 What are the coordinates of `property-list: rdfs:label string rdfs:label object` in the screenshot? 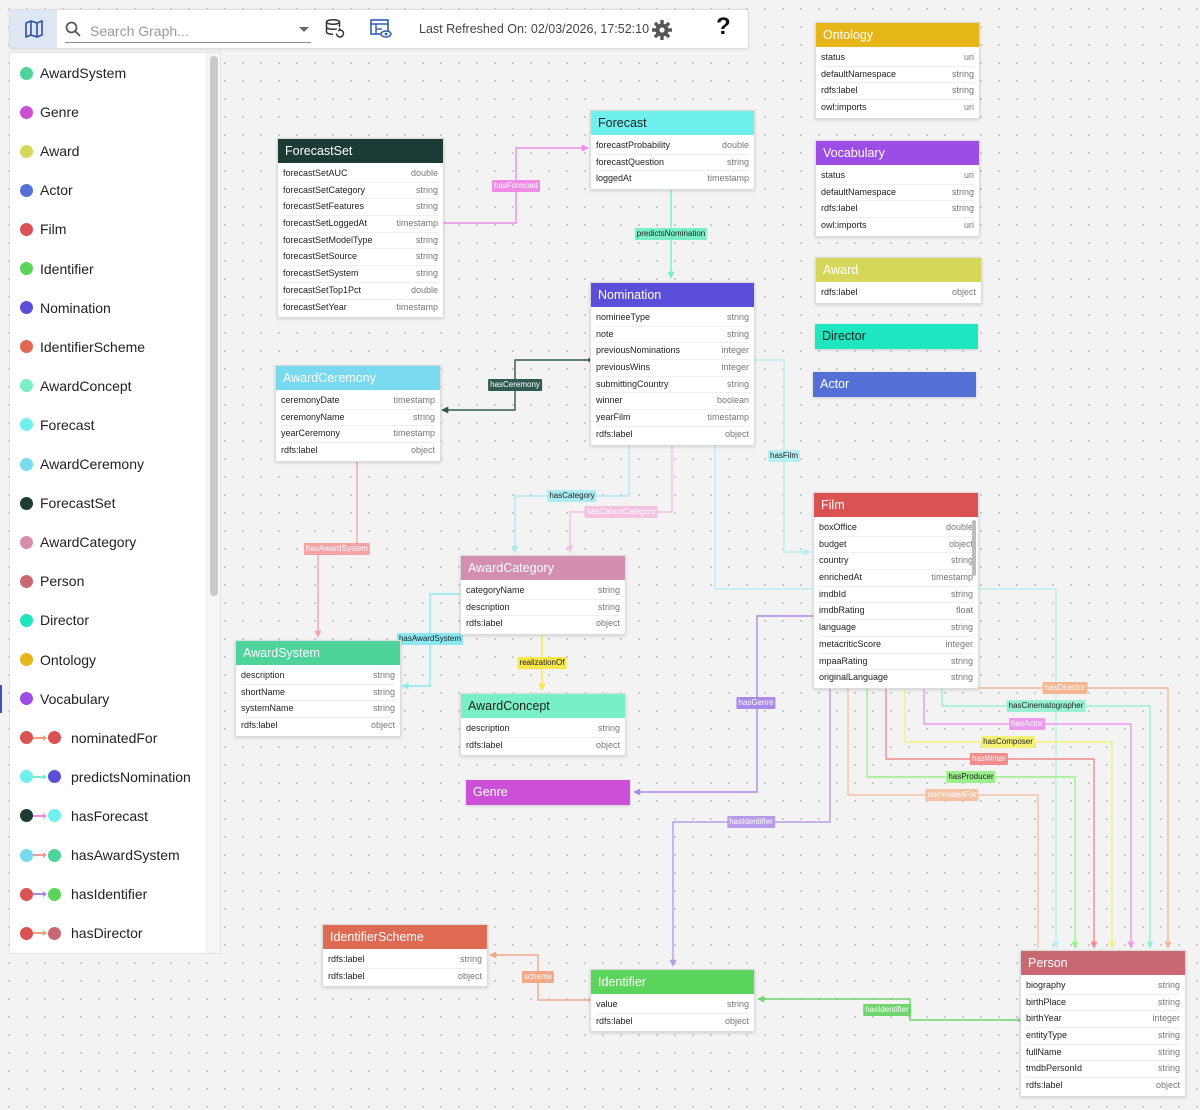 It's located at (405, 967).